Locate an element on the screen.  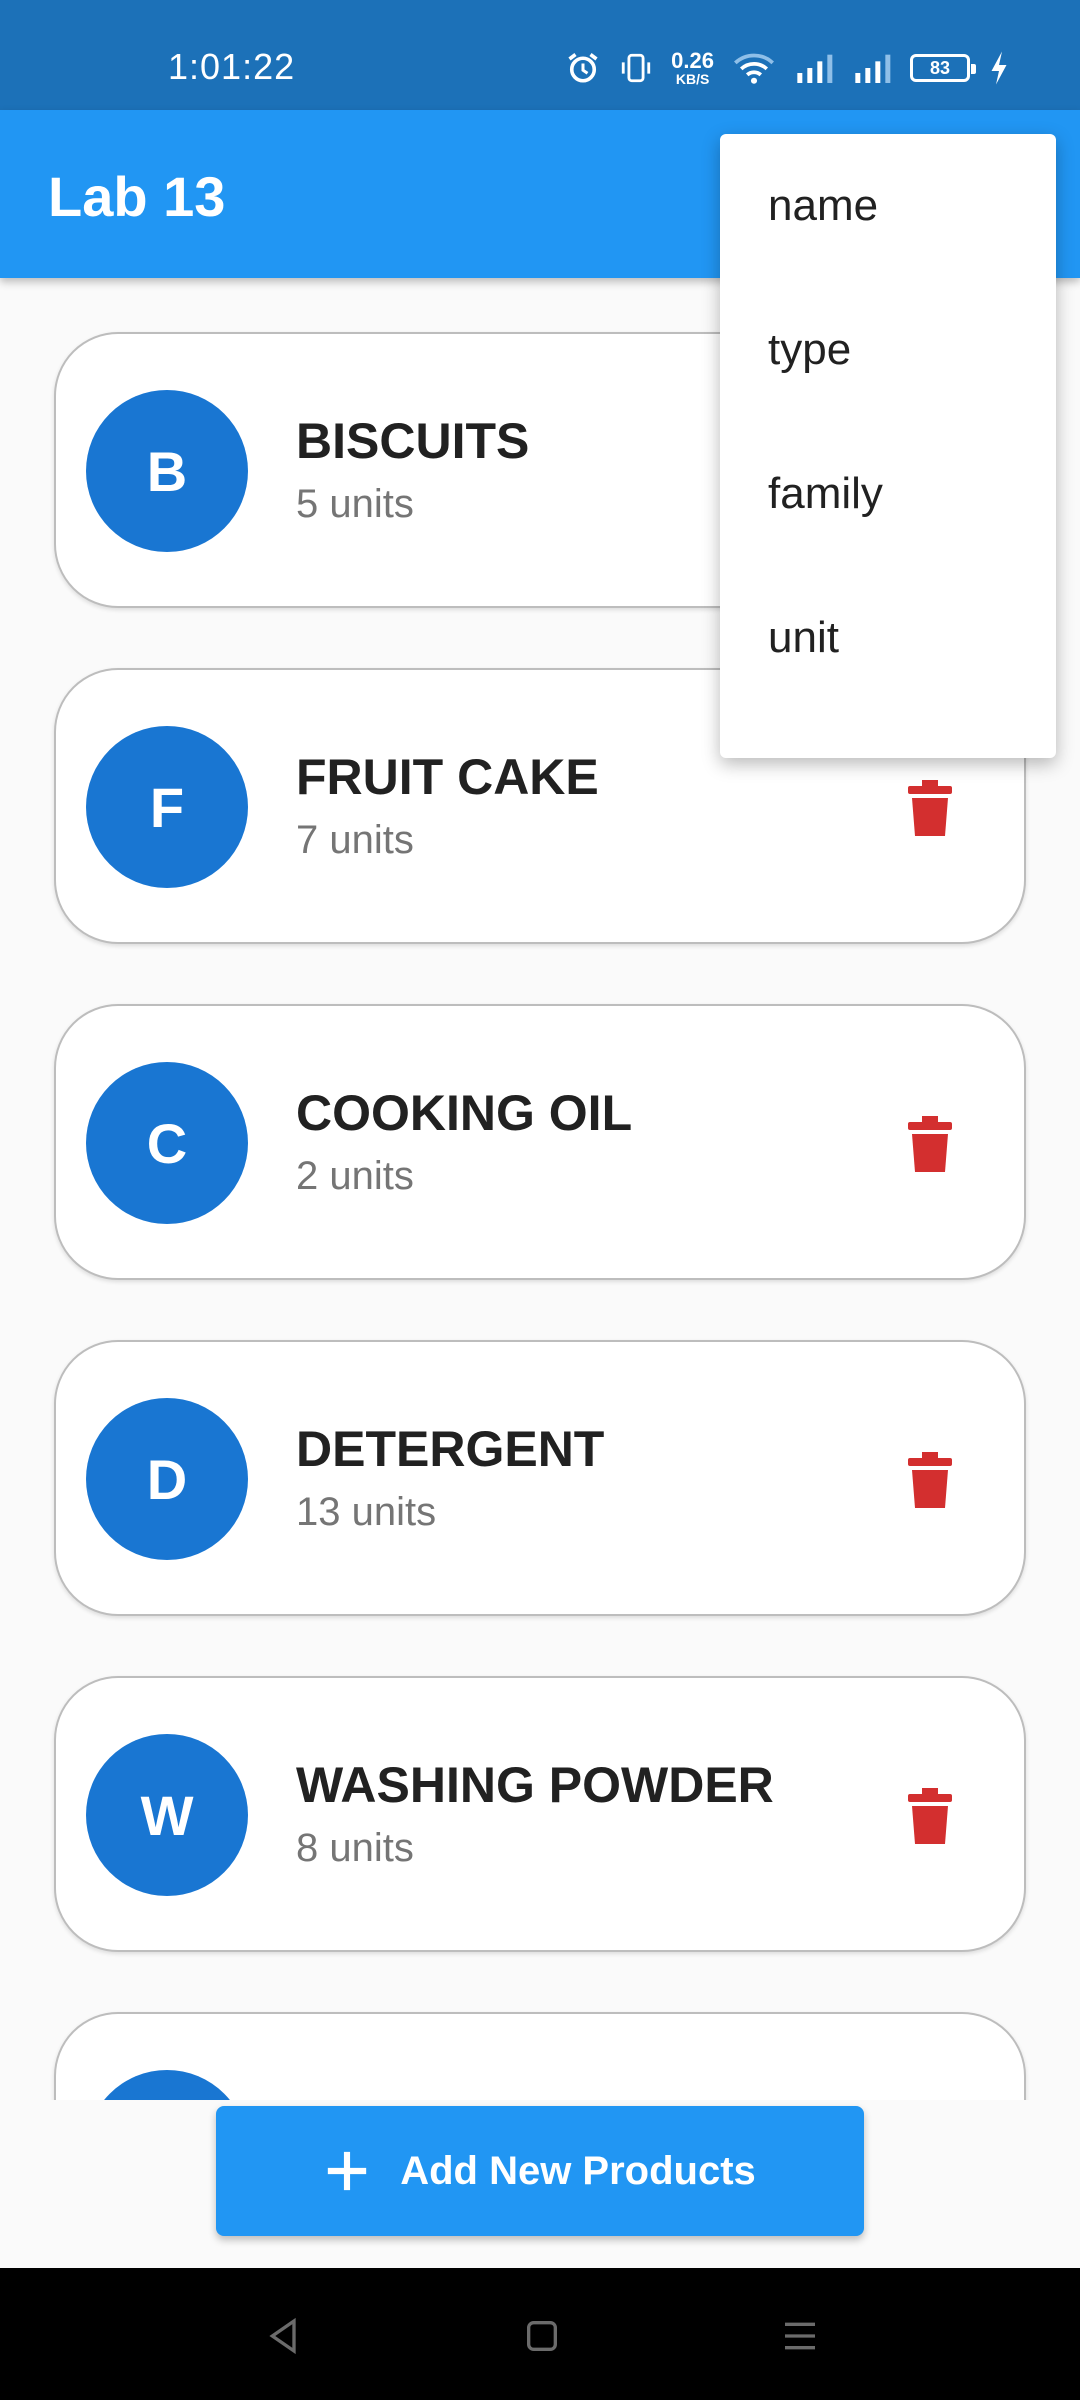
menu-item-name: name is located at coordinates (888, 206).